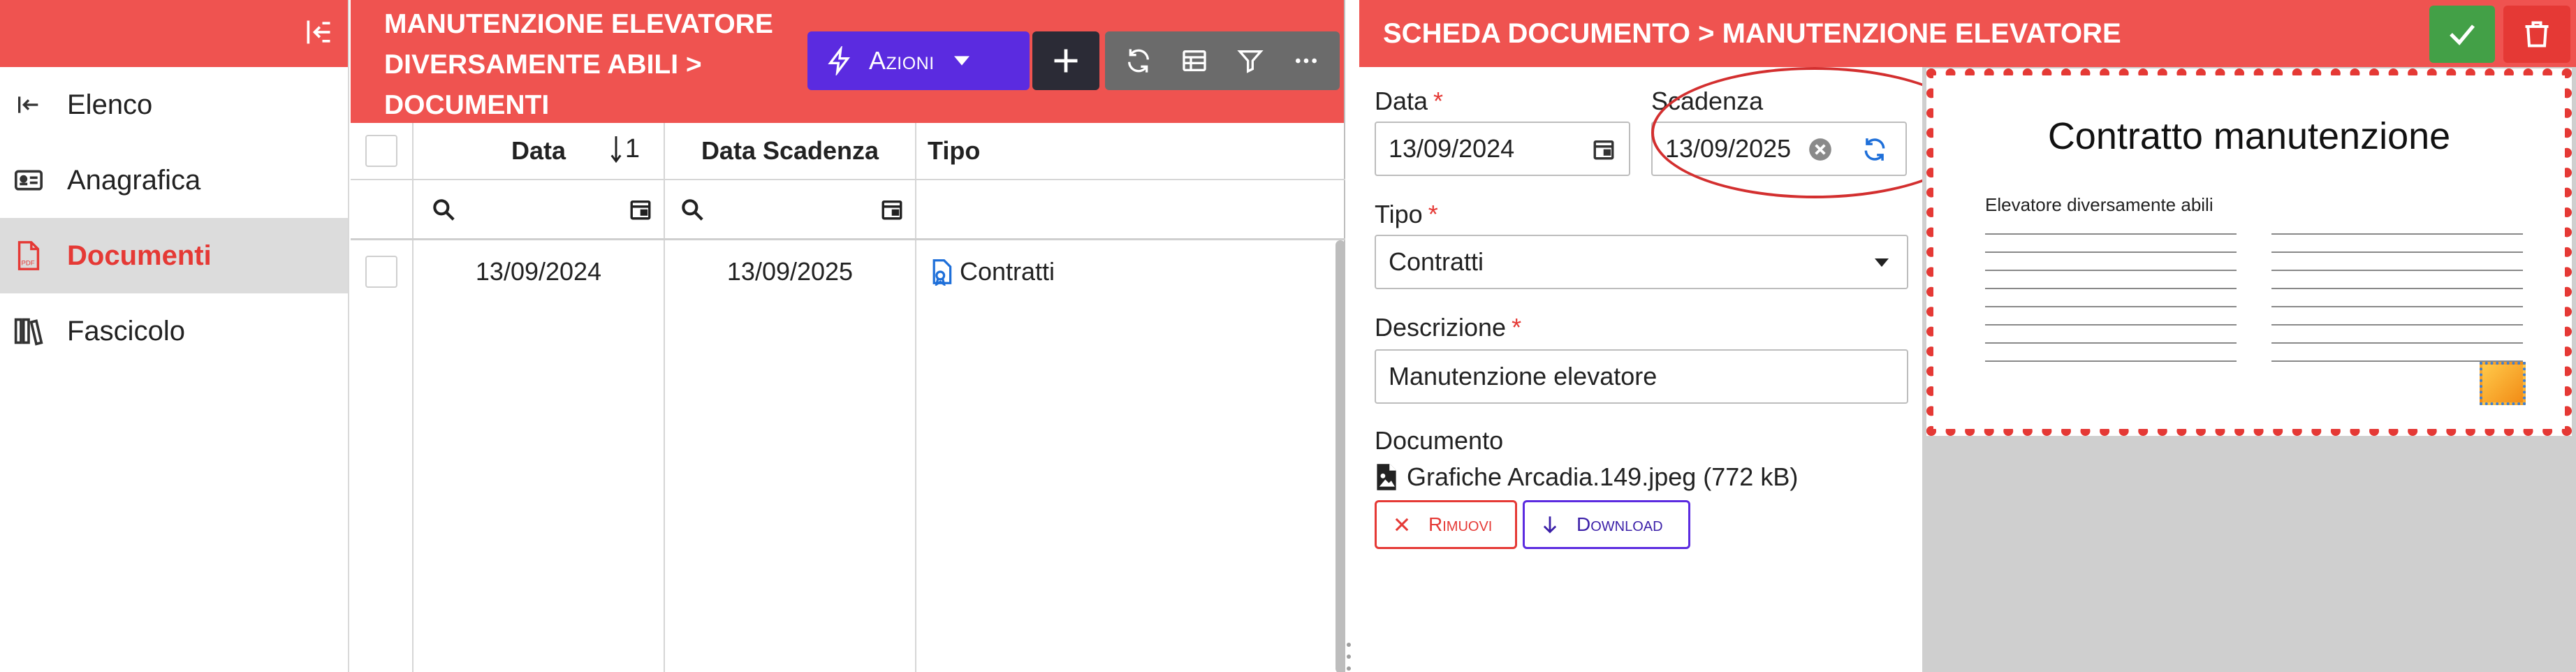 This screenshot has width=2576, height=672. Describe the element at coordinates (790, 209) in the screenshot. I see `filter-scadenza` at that location.